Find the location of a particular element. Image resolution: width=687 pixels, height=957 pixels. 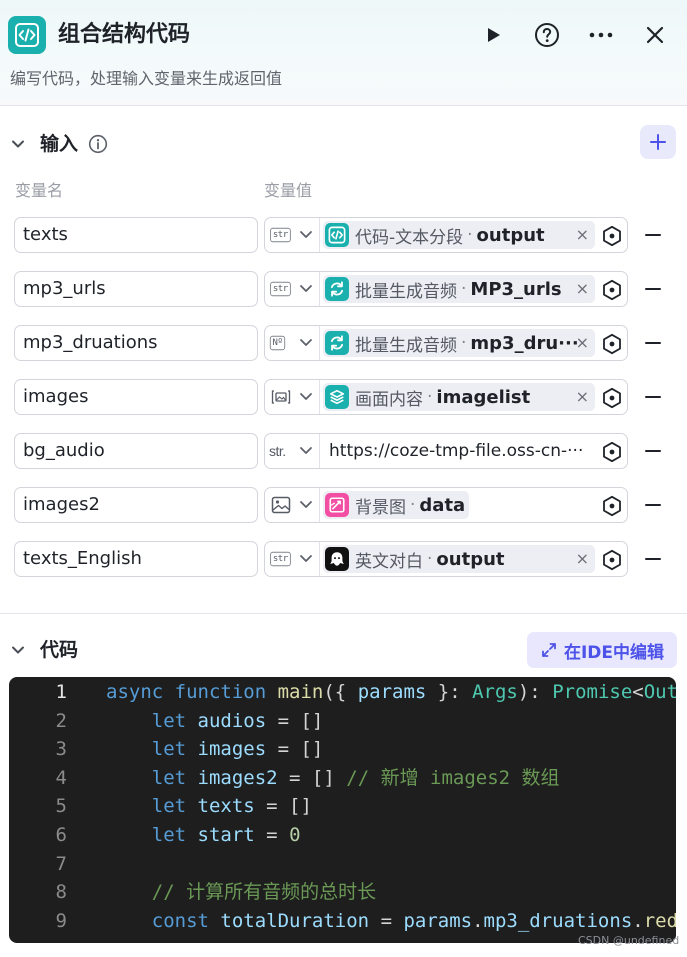

add-variable-button is located at coordinates (658, 142).